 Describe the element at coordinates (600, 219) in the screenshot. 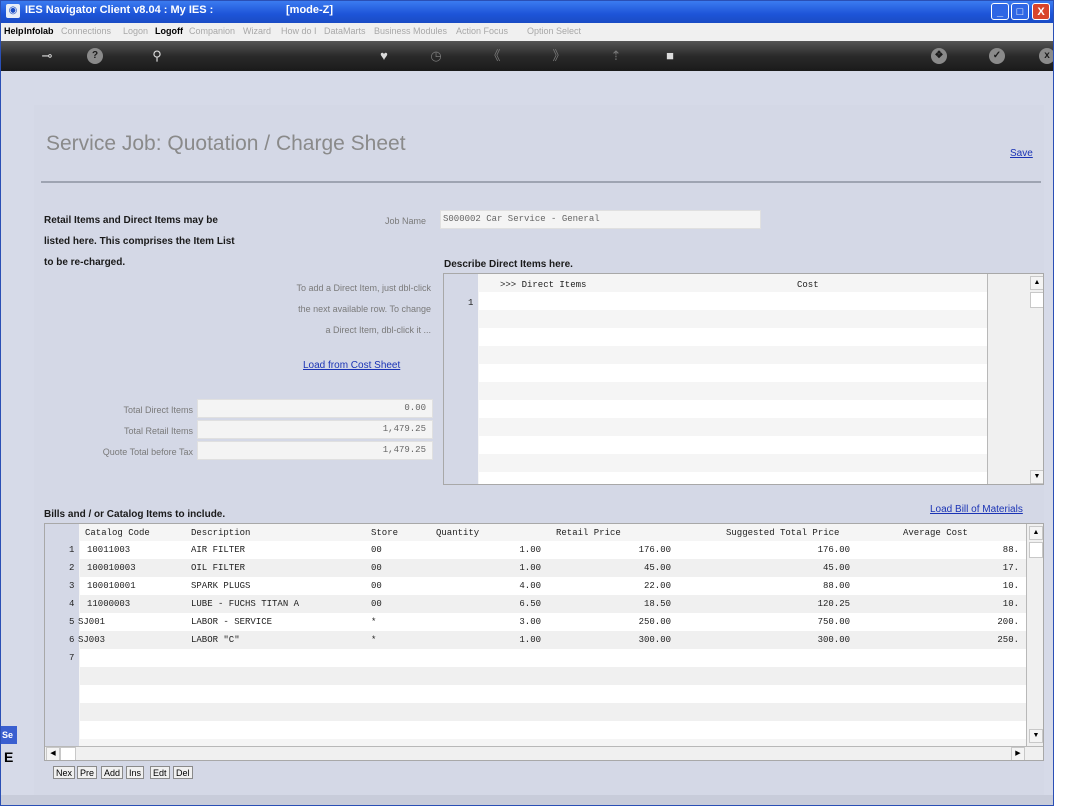

I see `job-name-field: S000002 Car Service - General` at that location.